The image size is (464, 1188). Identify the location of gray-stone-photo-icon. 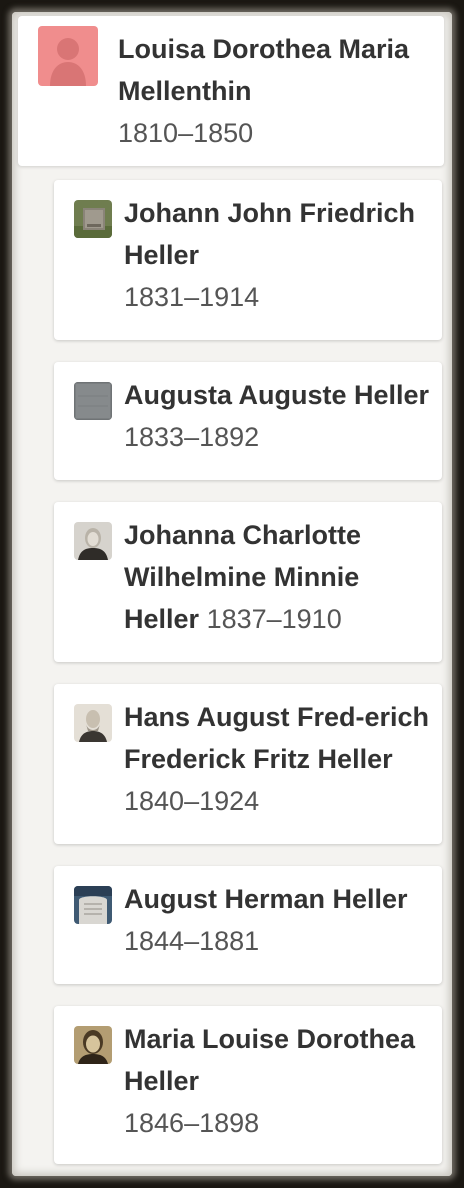
(93, 401).